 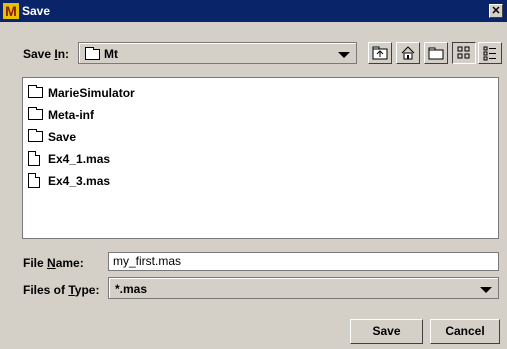 What do you see at coordinates (53, 263) in the screenshot?
I see `file-name-label: File Name:` at bounding box center [53, 263].